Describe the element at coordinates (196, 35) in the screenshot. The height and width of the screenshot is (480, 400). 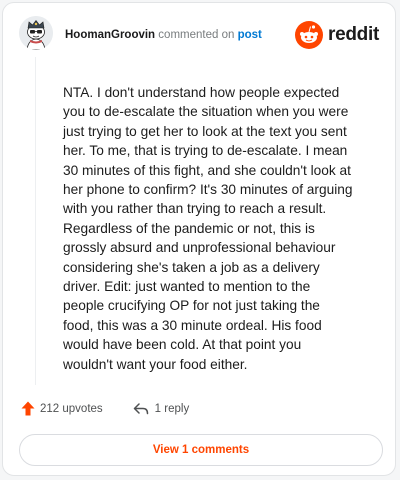
I see `action-text: commented on` at that location.